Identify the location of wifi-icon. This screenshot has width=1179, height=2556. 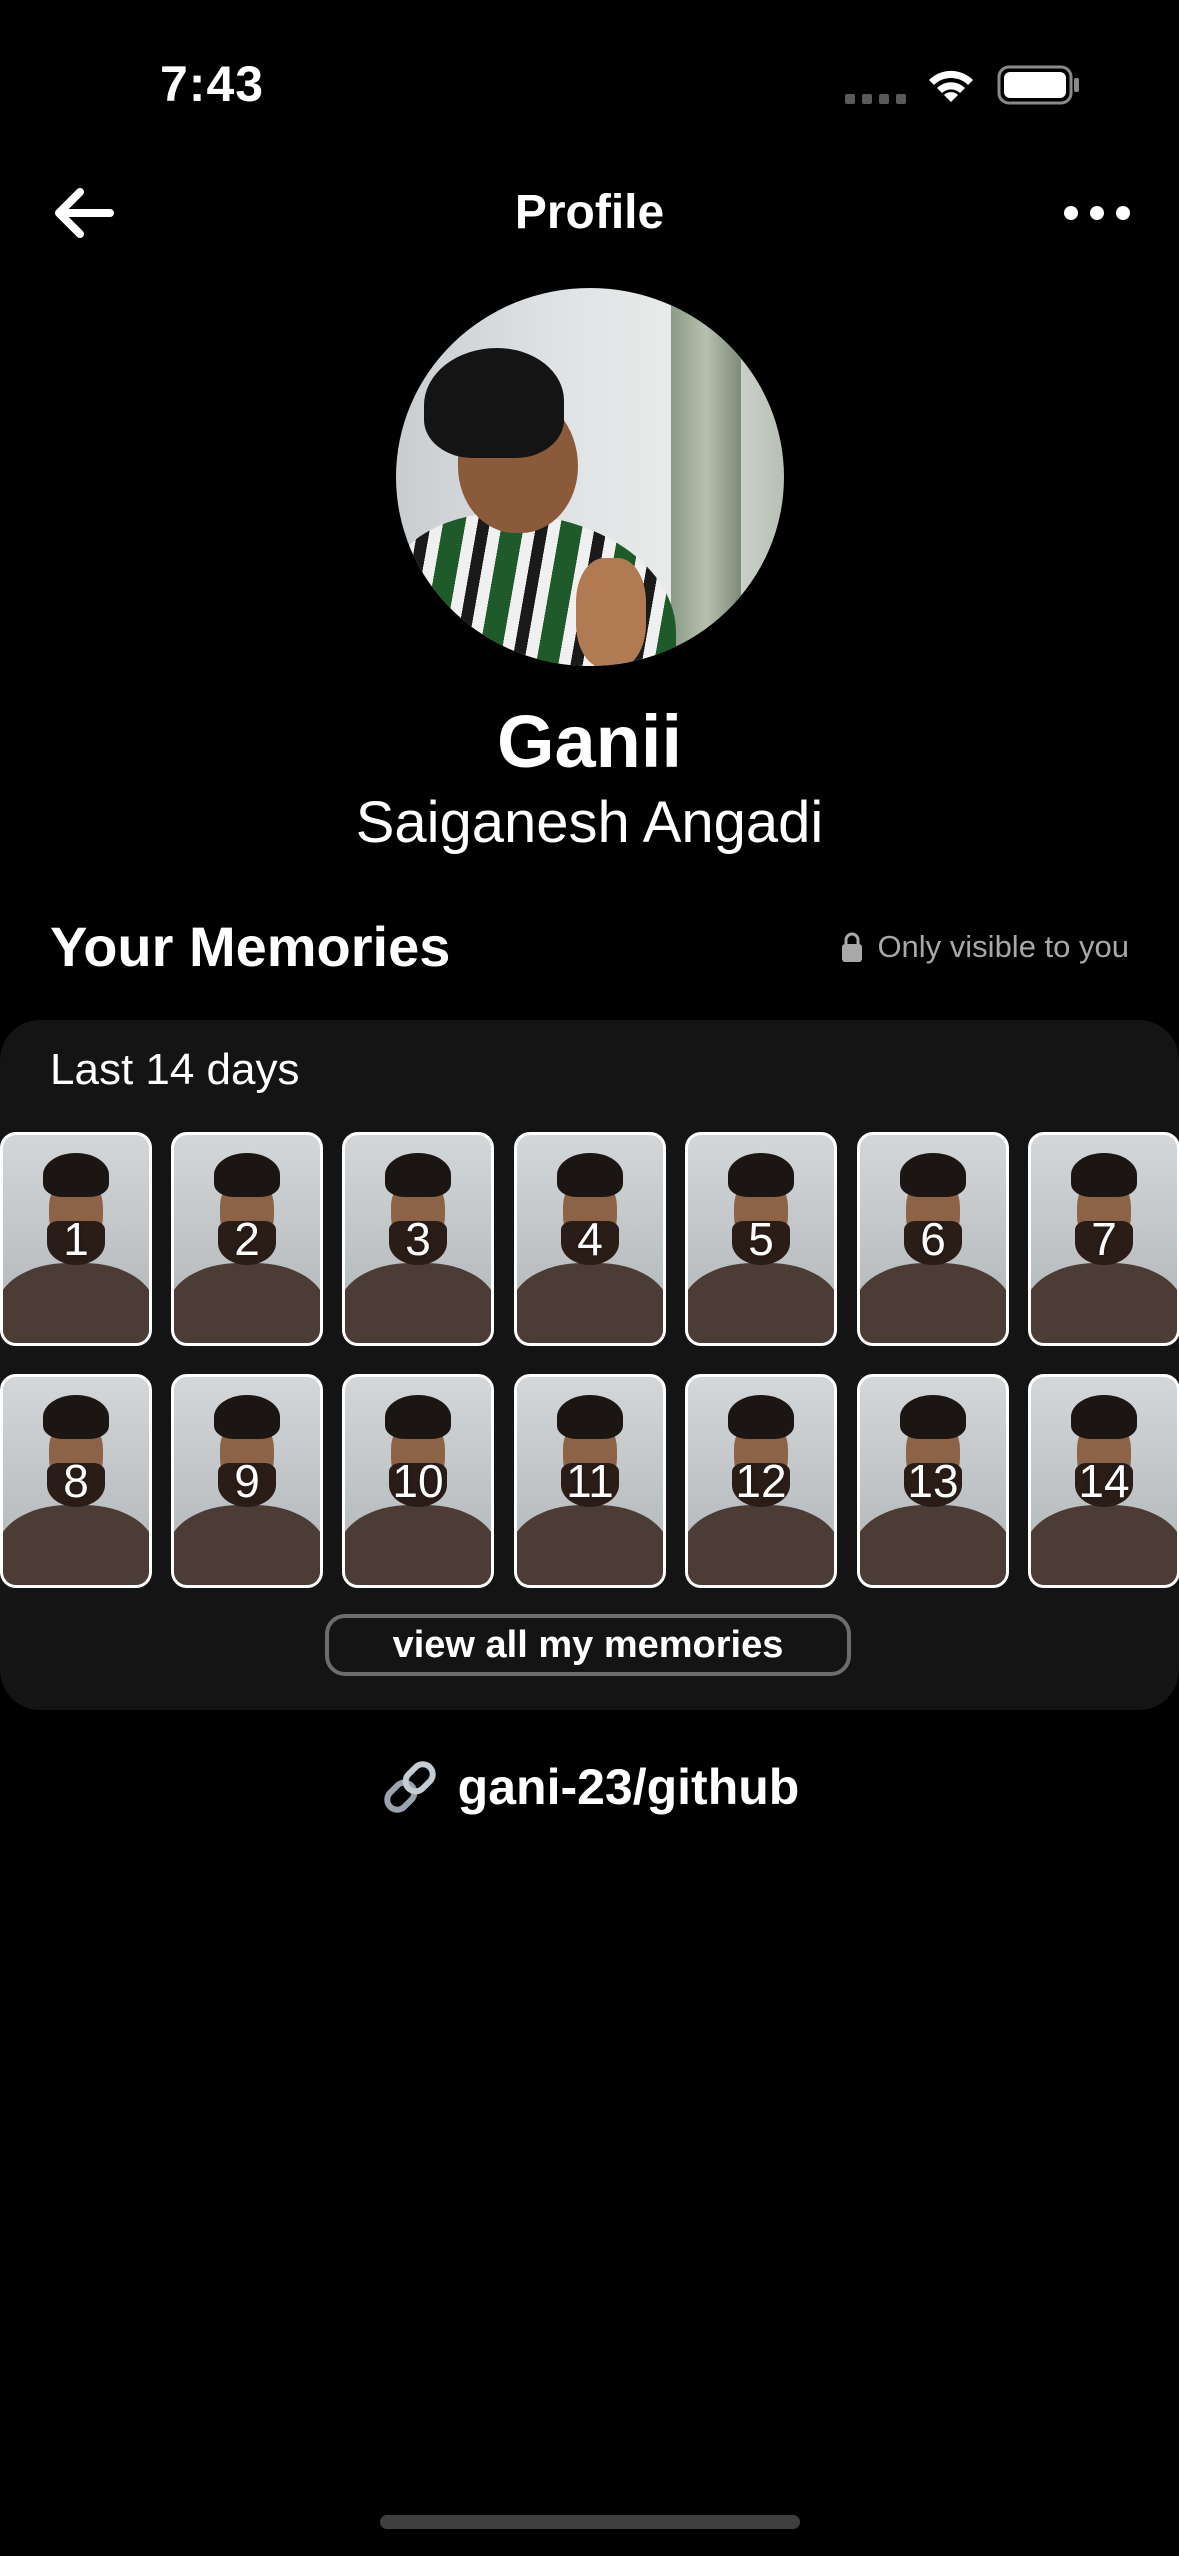
(951, 86).